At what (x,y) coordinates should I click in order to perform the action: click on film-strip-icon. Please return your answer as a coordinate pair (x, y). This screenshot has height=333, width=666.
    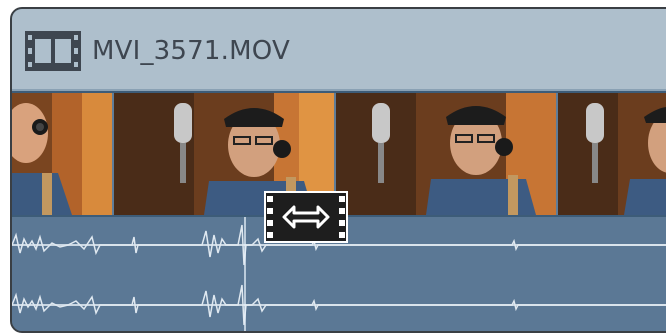
    Looking at the image, I should click on (53, 51).